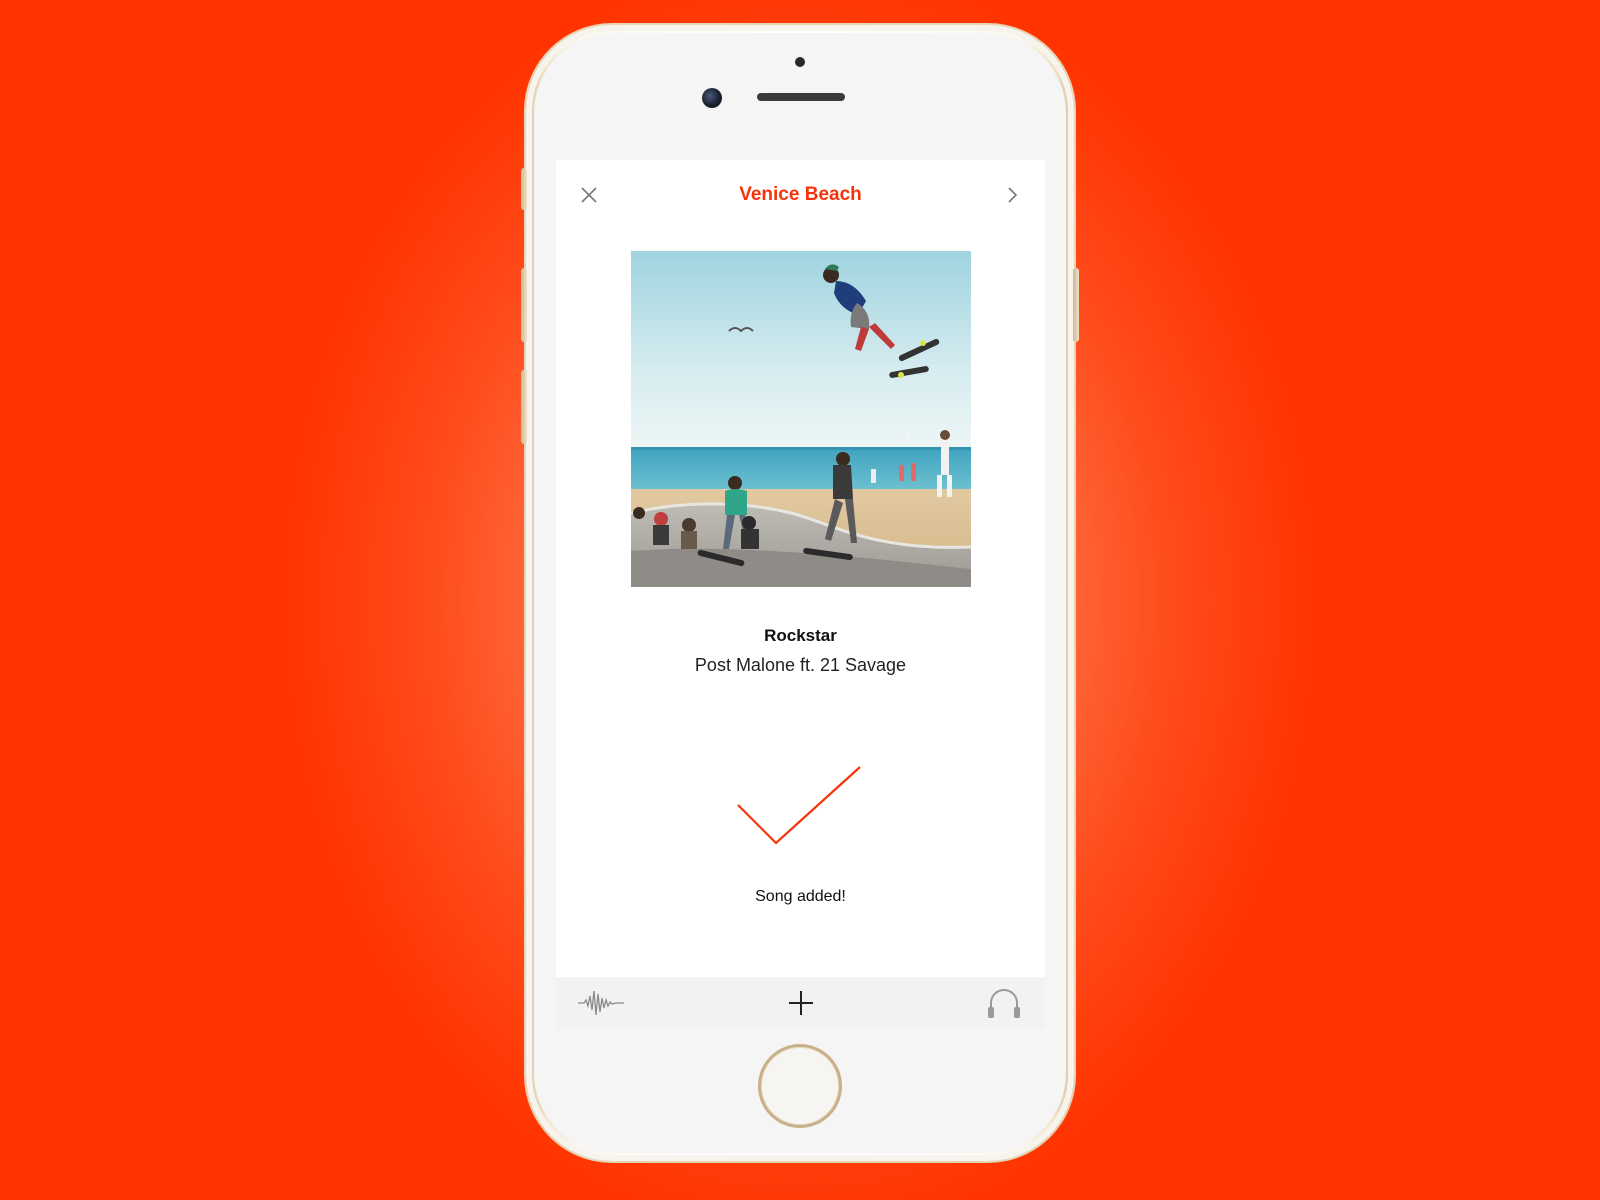 The height and width of the screenshot is (1200, 1600). Describe the element at coordinates (800, 896) in the screenshot. I see `status-message: Song added!` at that location.